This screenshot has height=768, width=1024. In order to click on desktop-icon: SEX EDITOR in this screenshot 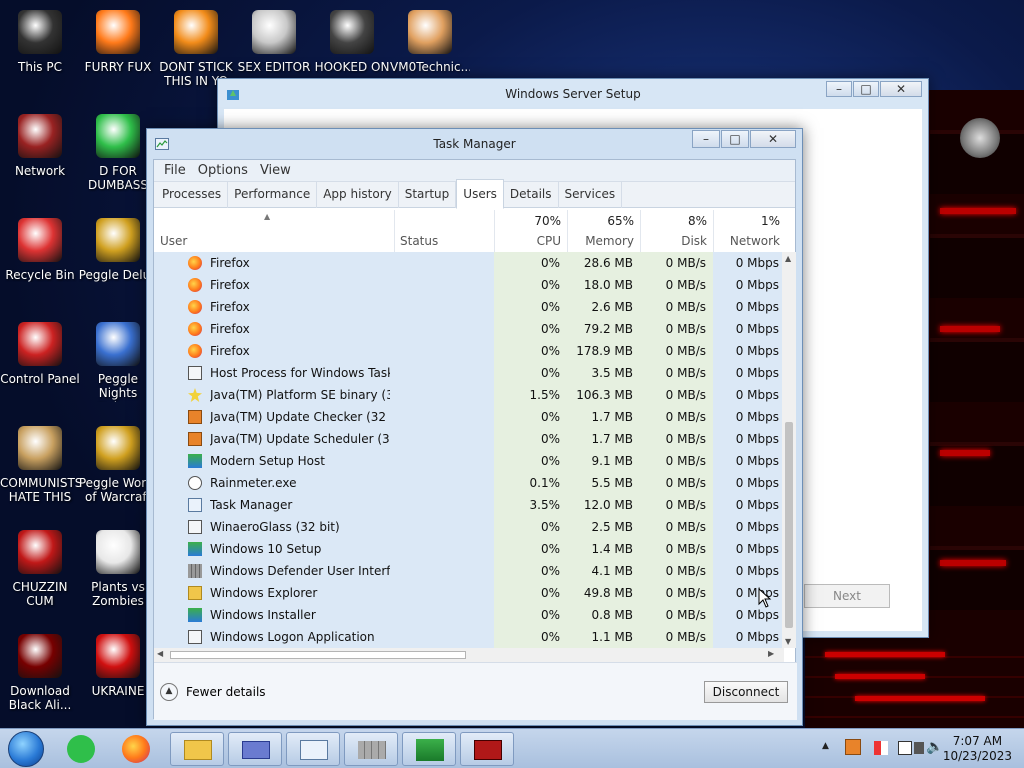, I will do `click(274, 42)`.